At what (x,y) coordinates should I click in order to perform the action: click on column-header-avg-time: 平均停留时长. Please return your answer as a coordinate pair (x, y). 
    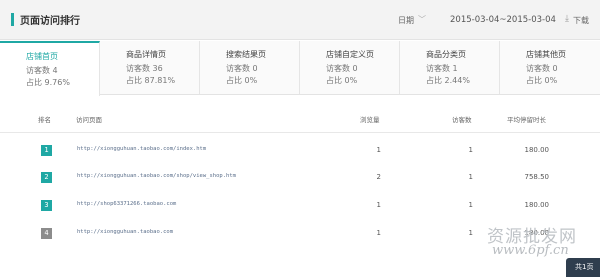
    Looking at the image, I should click on (526, 120).